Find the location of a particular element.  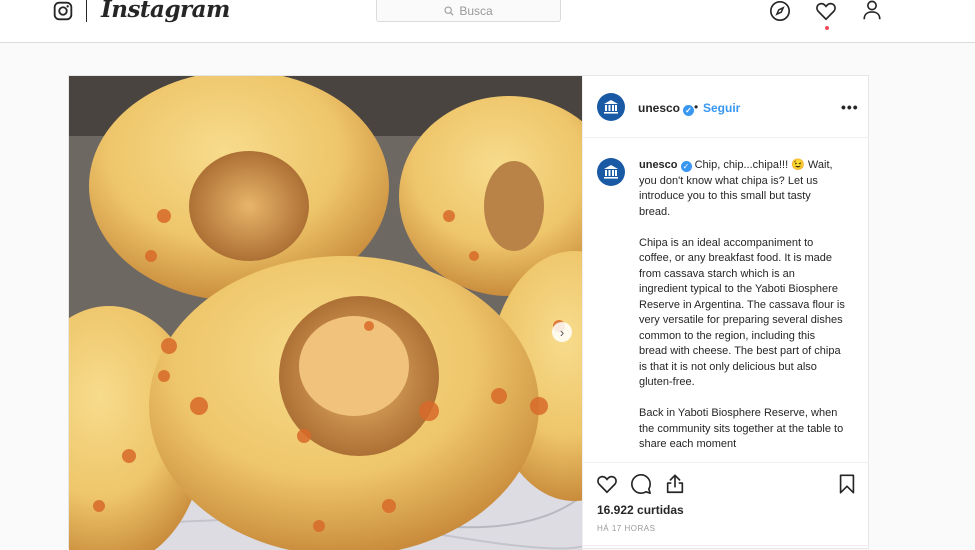

instagram-wordmark-logo: Instagram is located at coordinates (165, 11).